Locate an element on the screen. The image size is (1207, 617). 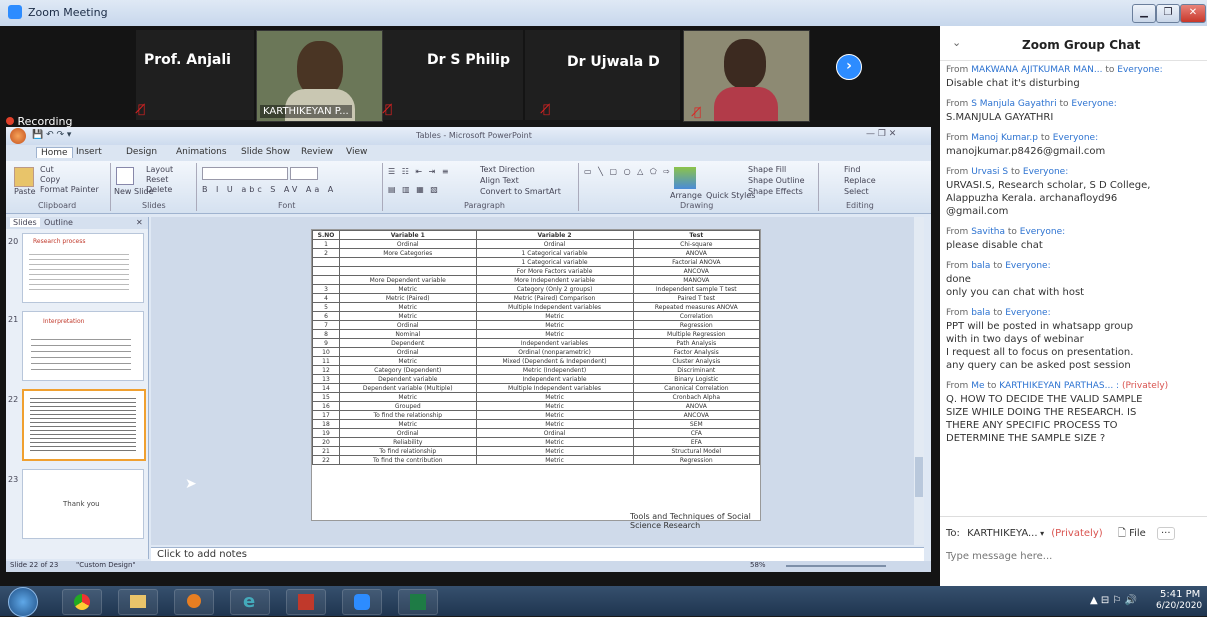
align-text-button: Align Text is located at coordinates (499, 180).